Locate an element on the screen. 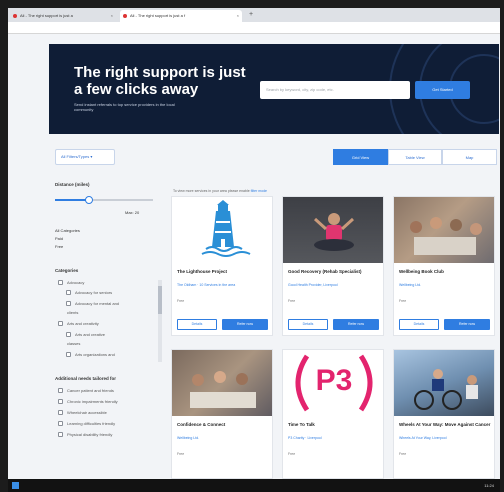 The width and height of the screenshot is (504, 492). scrollbar-thumb is located at coordinates (160, 300).